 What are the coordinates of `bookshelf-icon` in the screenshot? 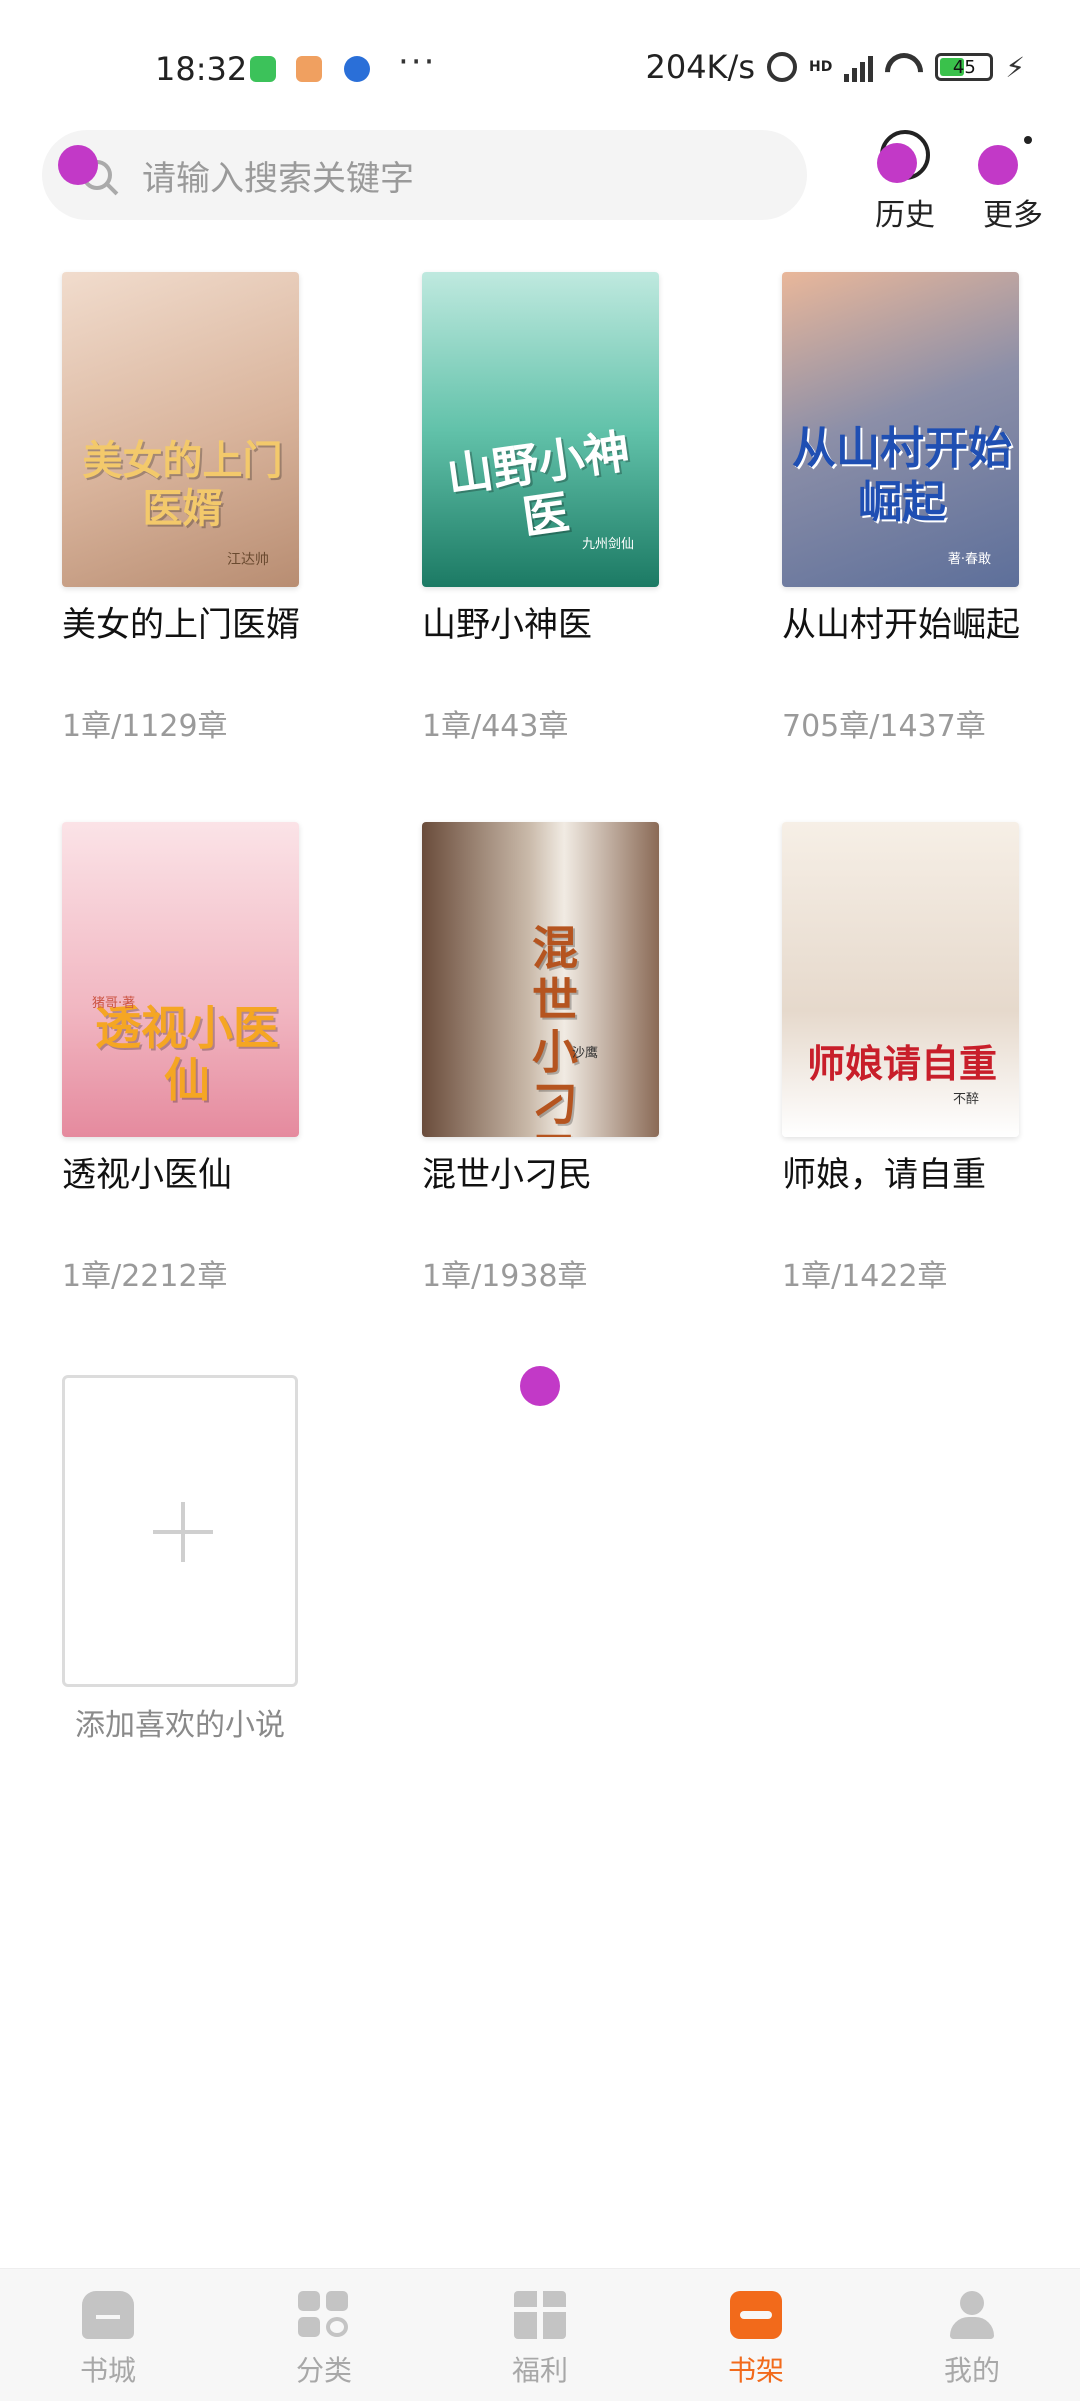 It's located at (756, 2315).